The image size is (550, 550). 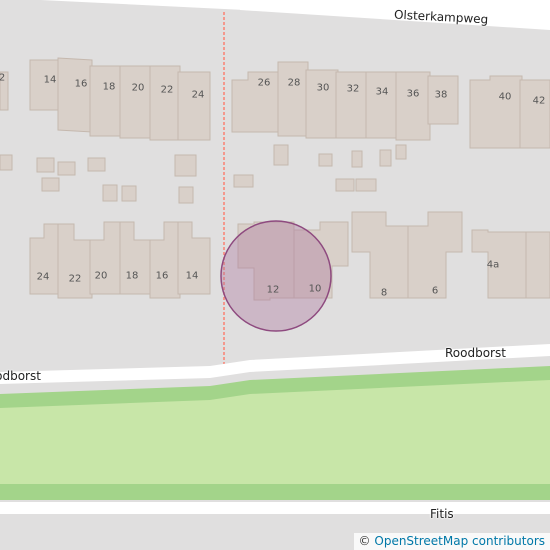 What do you see at coordinates (390, 105) in the screenshot?
I see `buildings-row1-right` at bounding box center [390, 105].